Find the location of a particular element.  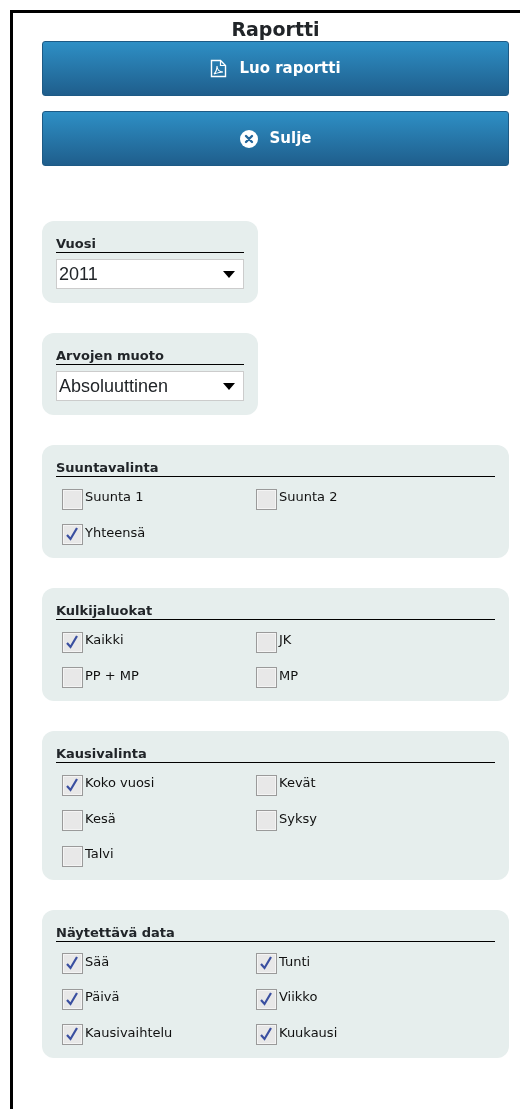

checkbox-label: JK is located at coordinates (285, 640).